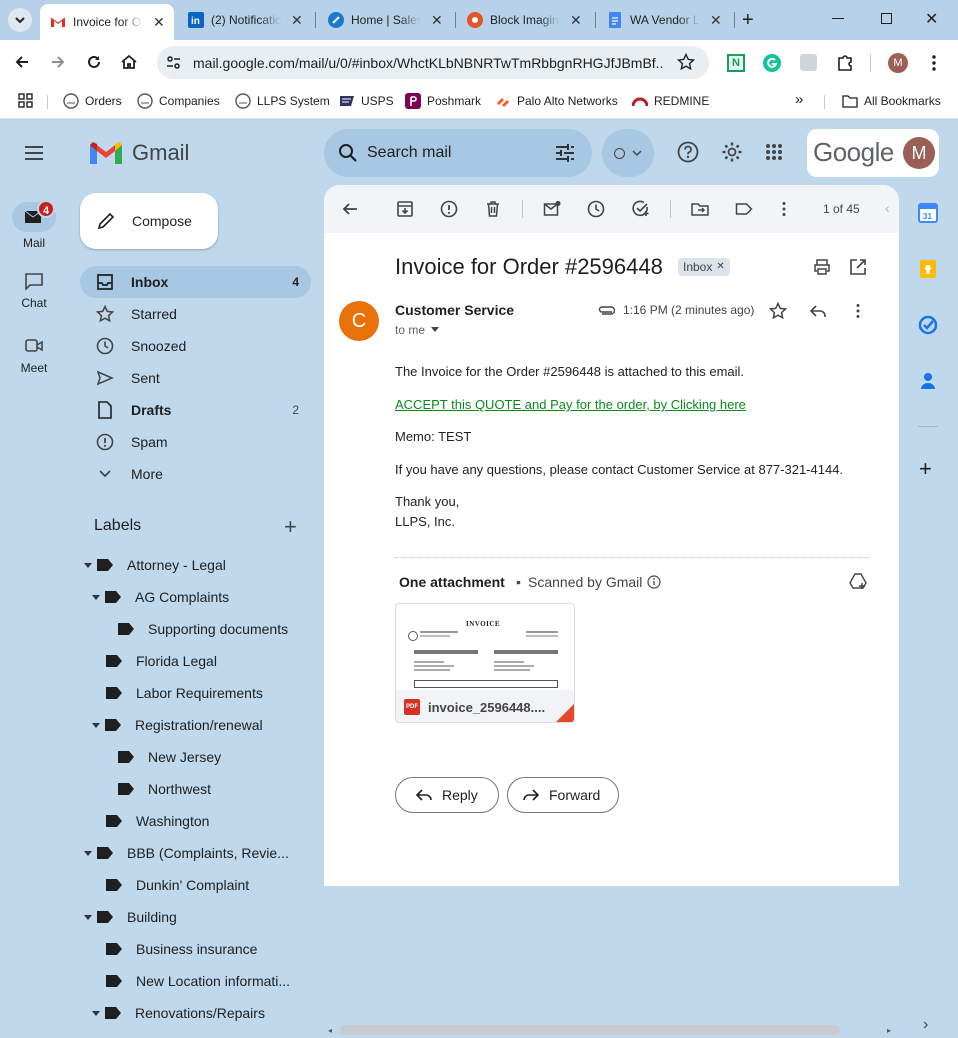  I want to click on label-item: Dunkin' Complaint, so click(177, 885).